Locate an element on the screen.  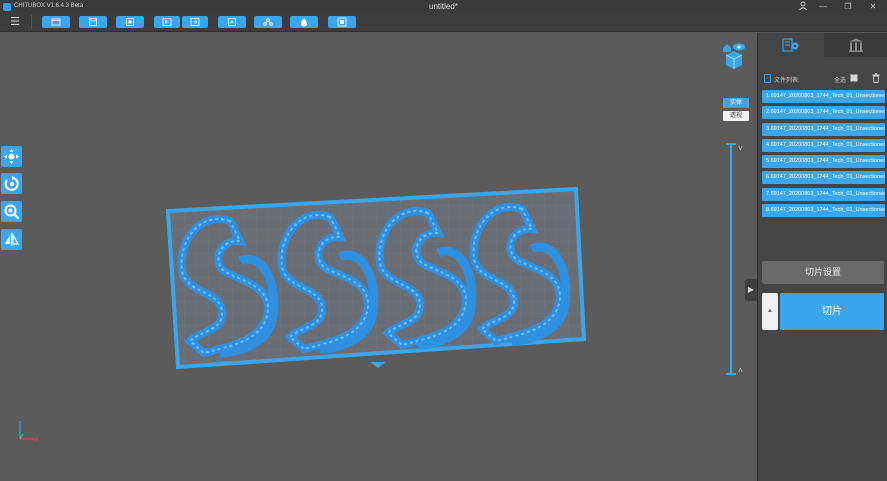
rotate-icon is located at coordinates (11, 183).